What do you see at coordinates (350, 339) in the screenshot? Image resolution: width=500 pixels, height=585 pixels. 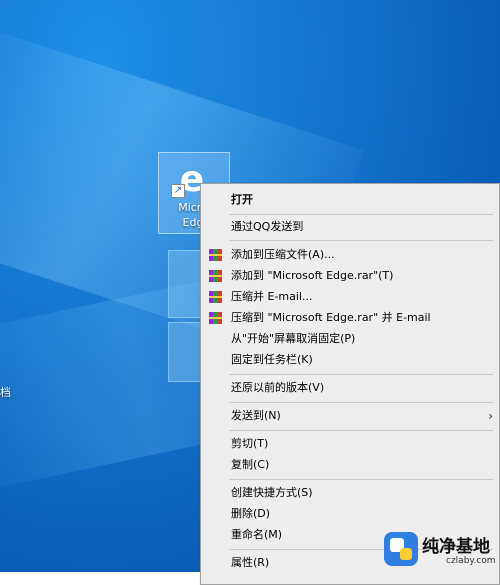 I see `menu-item-unpin-from-start: 从"开始"屏幕取消固定(P)` at bounding box center [350, 339].